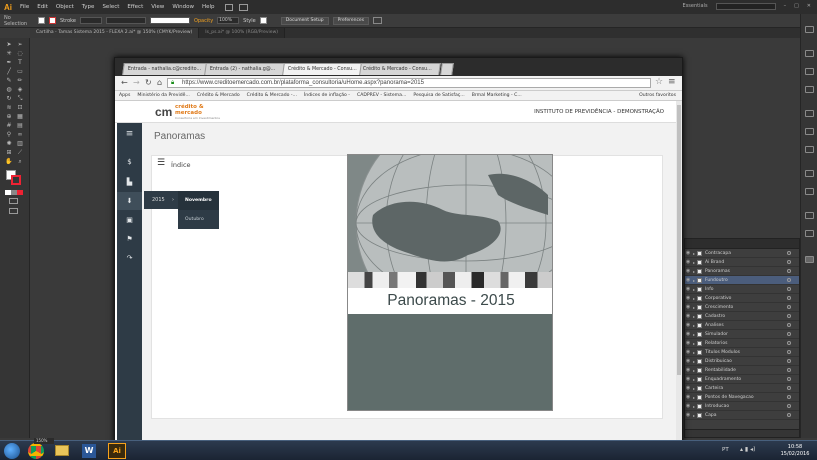 This screenshot has height=460, width=817. What do you see at coordinates (9, 62) in the screenshot?
I see `pen-tool-icon: ✒` at bounding box center [9, 62].